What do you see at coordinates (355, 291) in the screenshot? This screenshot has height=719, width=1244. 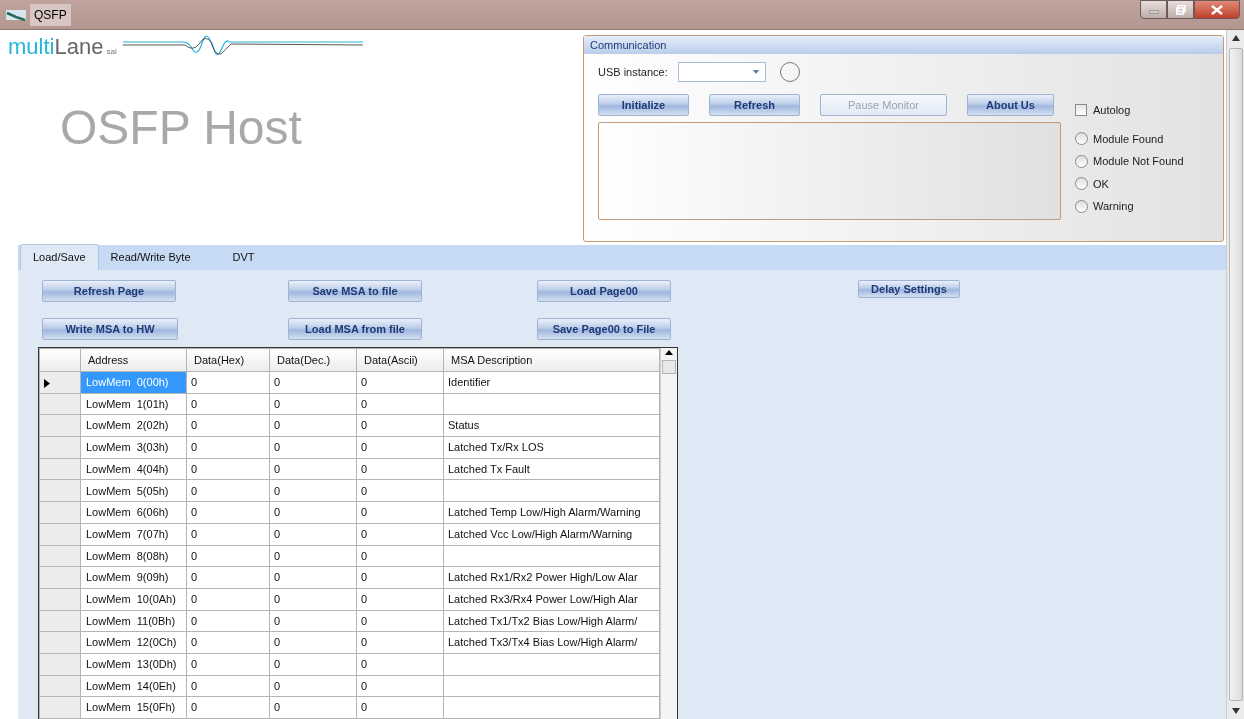 I see `action-button: Save MSA to file` at bounding box center [355, 291].